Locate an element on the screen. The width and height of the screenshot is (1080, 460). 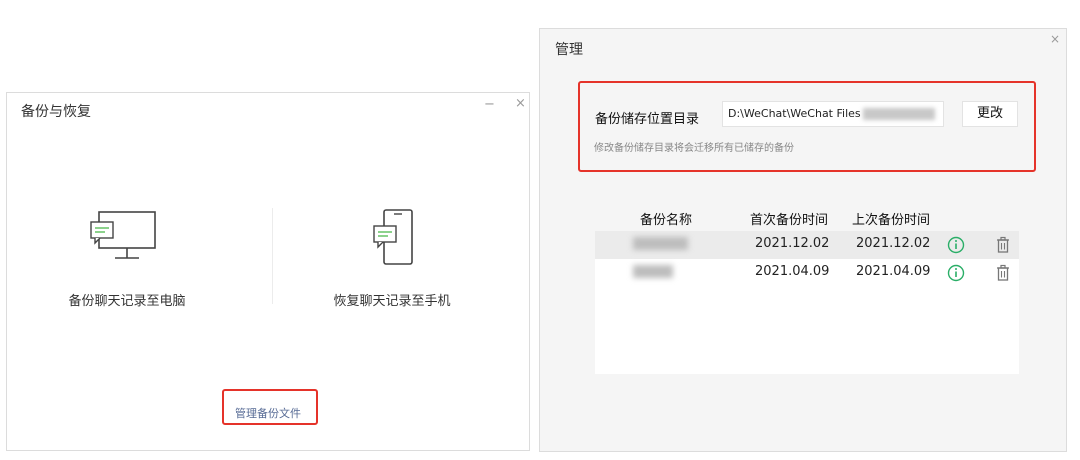
restore-to-phone-label: 恢复聊天记录至手机 is located at coordinates (392, 301).